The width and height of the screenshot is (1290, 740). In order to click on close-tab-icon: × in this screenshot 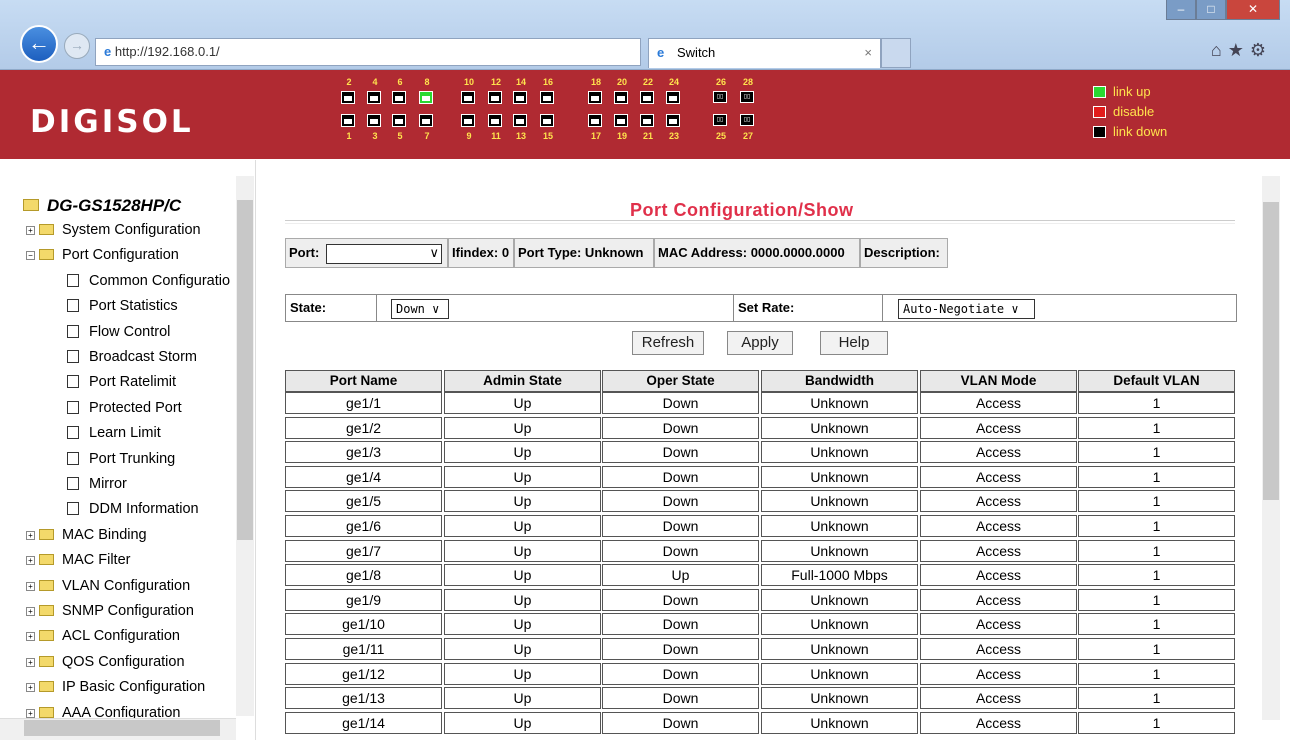, I will do `click(868, 53)`.